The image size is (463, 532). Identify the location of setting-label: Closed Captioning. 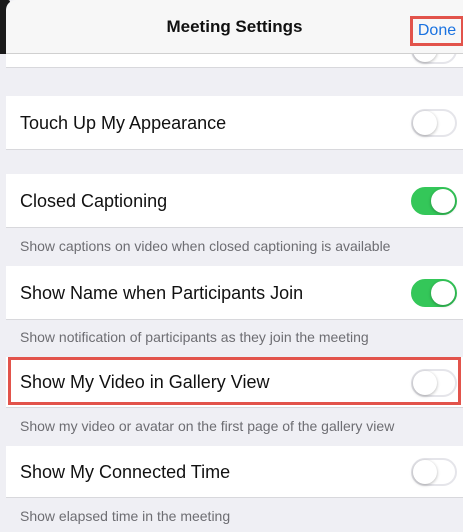
(94, 201).